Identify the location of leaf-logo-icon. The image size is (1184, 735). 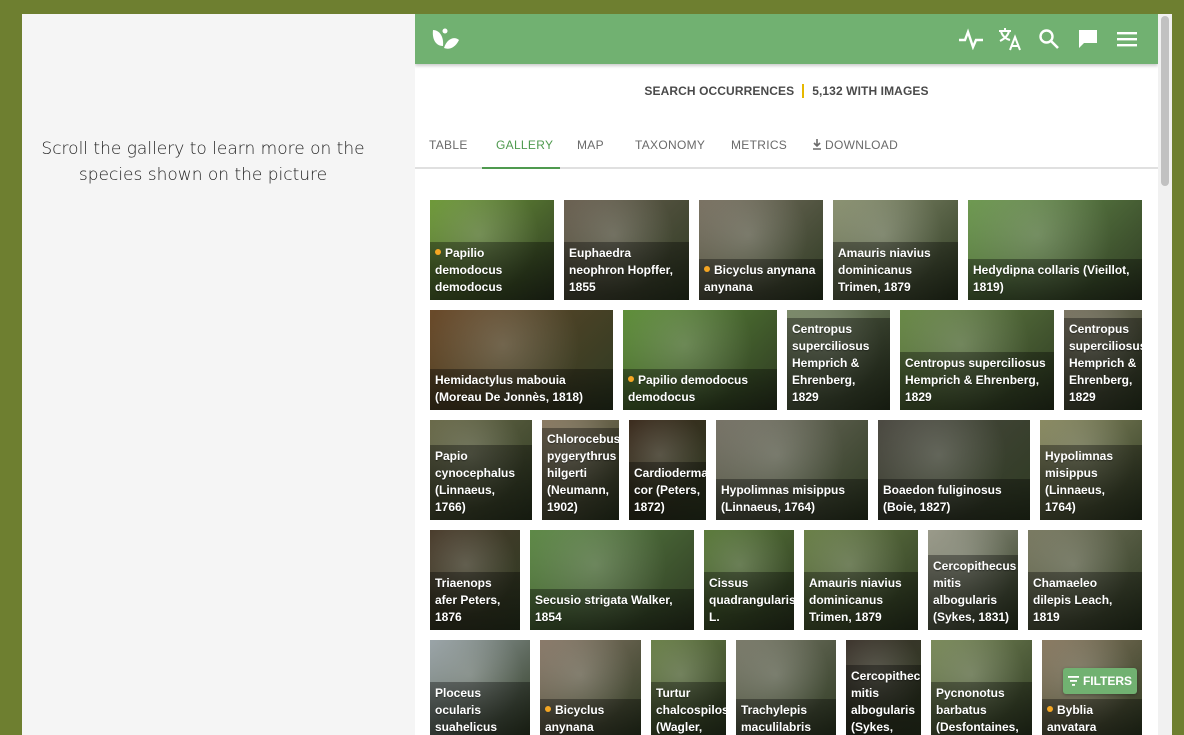
(445, 40).